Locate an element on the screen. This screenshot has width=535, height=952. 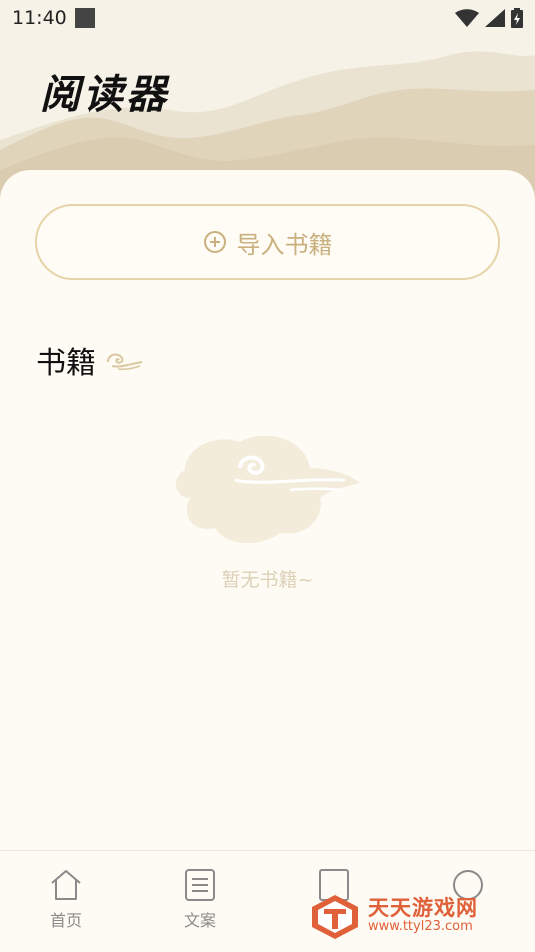
watermark: 天天游戏网 www.ttyl23.com is located at coordinates (394, 916).